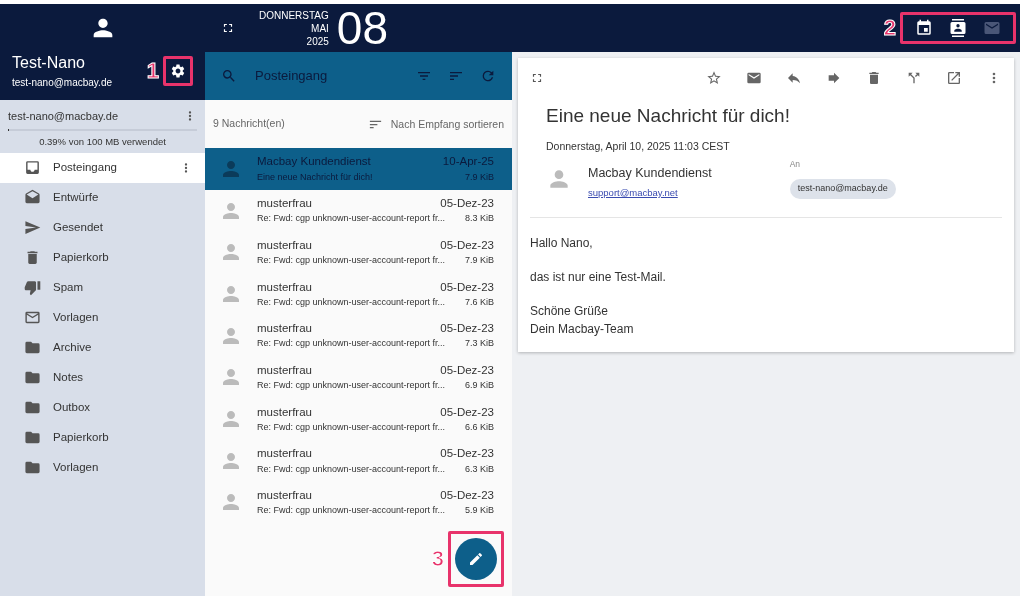 The height and width of the screenshot is (610, 1024). Describe the element at coordinates (102, 167) in the screenshot. I see `folder-item: Posteingang` at that location.